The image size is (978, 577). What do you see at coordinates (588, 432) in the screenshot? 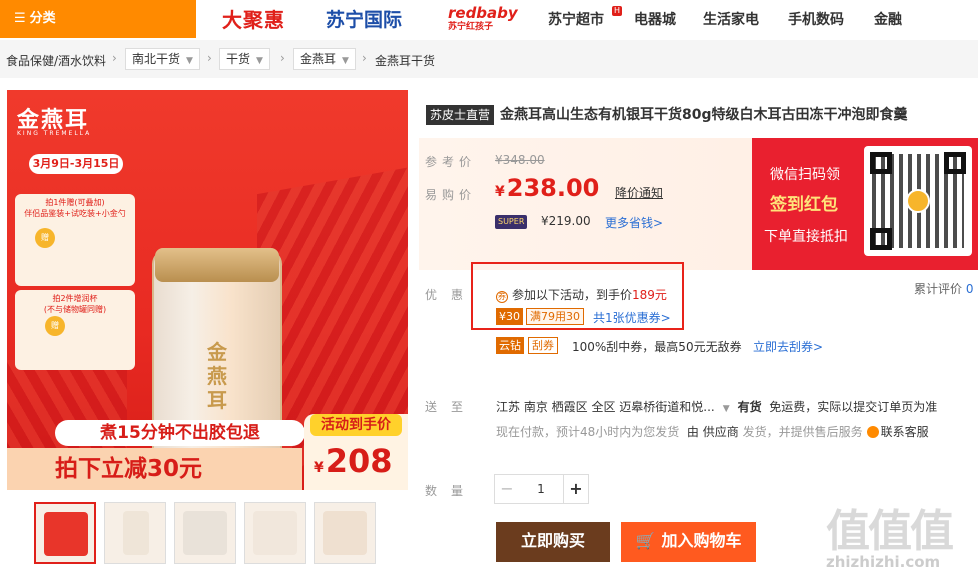
I see `delivery-eta: 现在付款，预计48小时内为您发货` at bounding box center [588, 432].